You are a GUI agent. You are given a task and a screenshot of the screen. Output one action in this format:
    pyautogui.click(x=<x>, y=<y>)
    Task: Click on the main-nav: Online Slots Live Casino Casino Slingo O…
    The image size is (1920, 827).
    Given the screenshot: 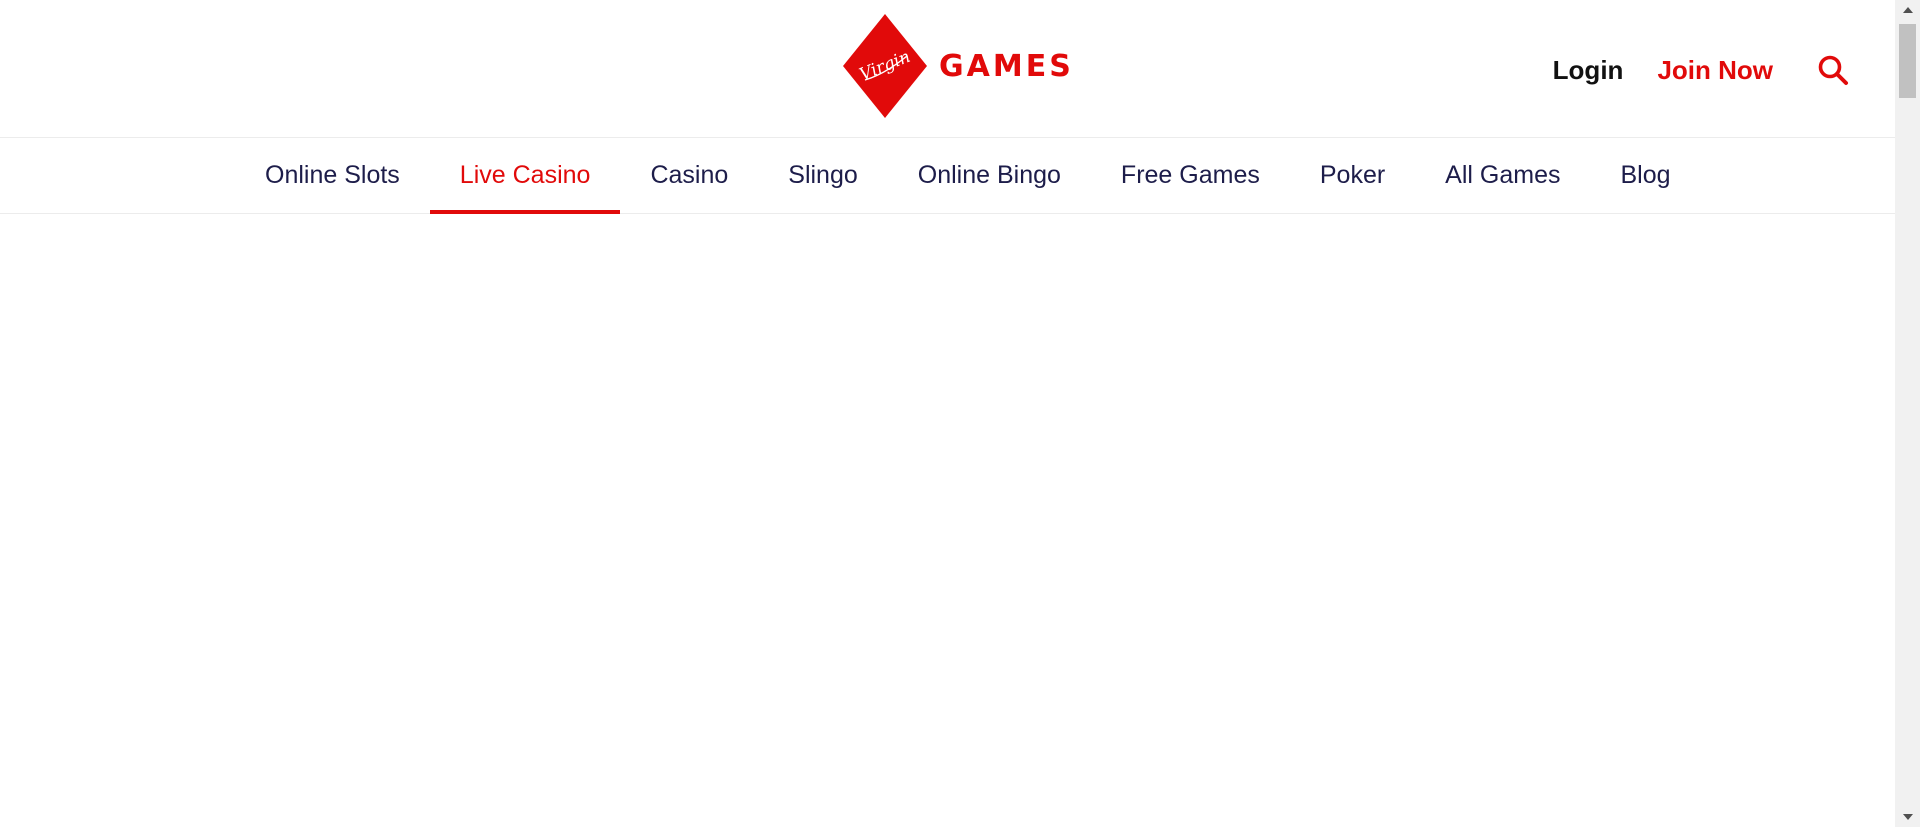 What is the action you would take?
    pyautogui.click(x=947, y=176)
    